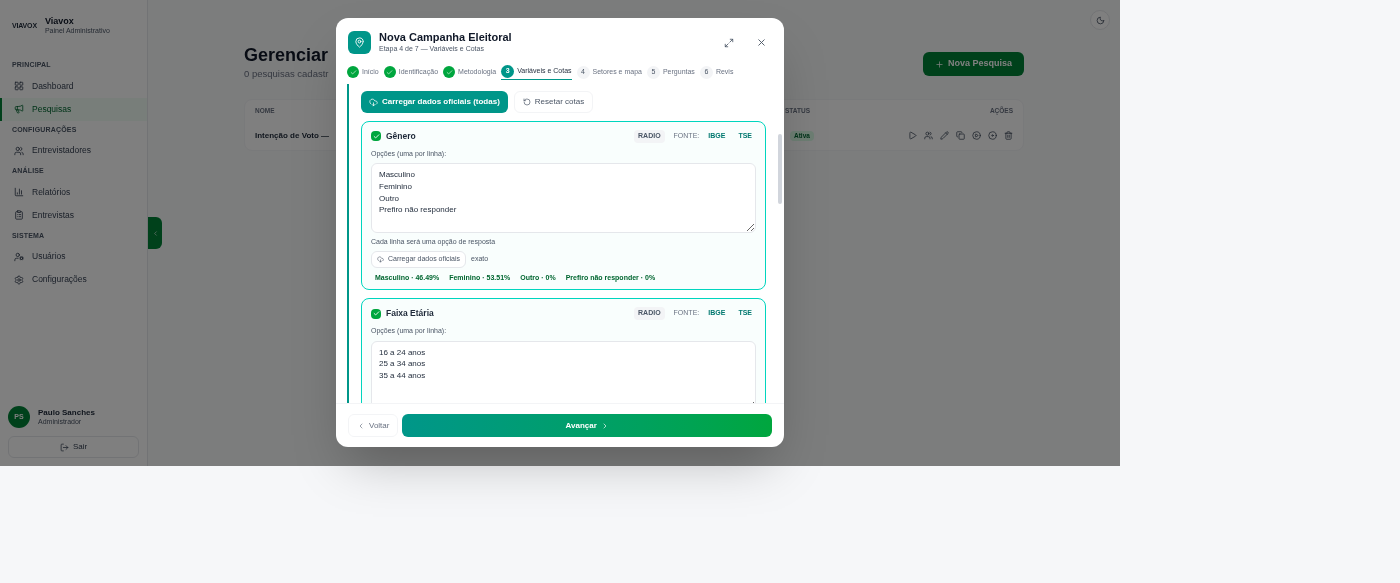 The image size is (1400, 583). What do you see at coordinates (19, 256) in the screenshot?
I see `user-icon` at bounding box center [19, 256].